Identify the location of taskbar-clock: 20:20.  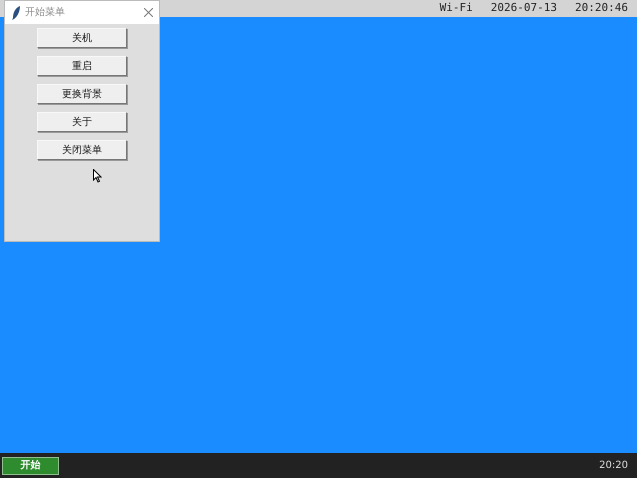
(613, 466).